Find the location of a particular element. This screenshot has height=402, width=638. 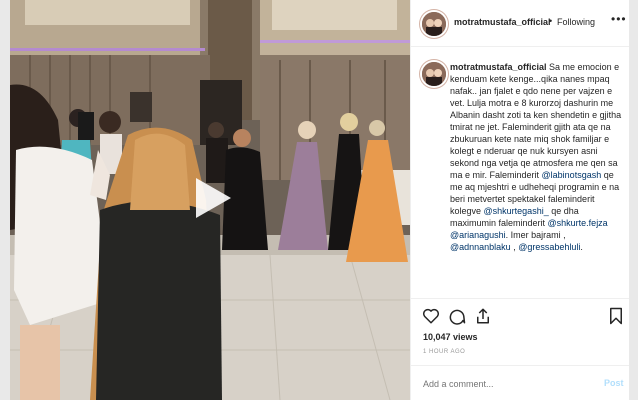

avatar is located at coordinates (434, 24).